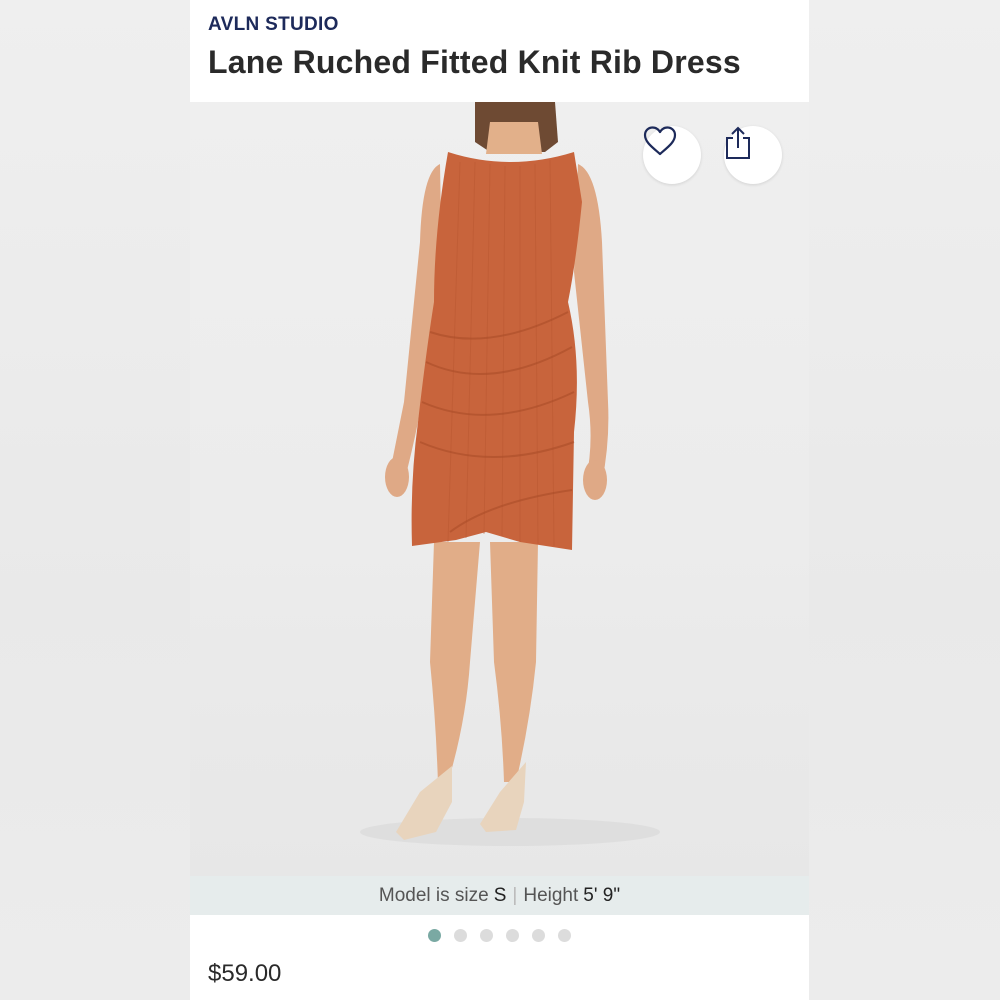  Describe the element at coordinates (514, 138) in the screenshot. I see `neck` at that location.